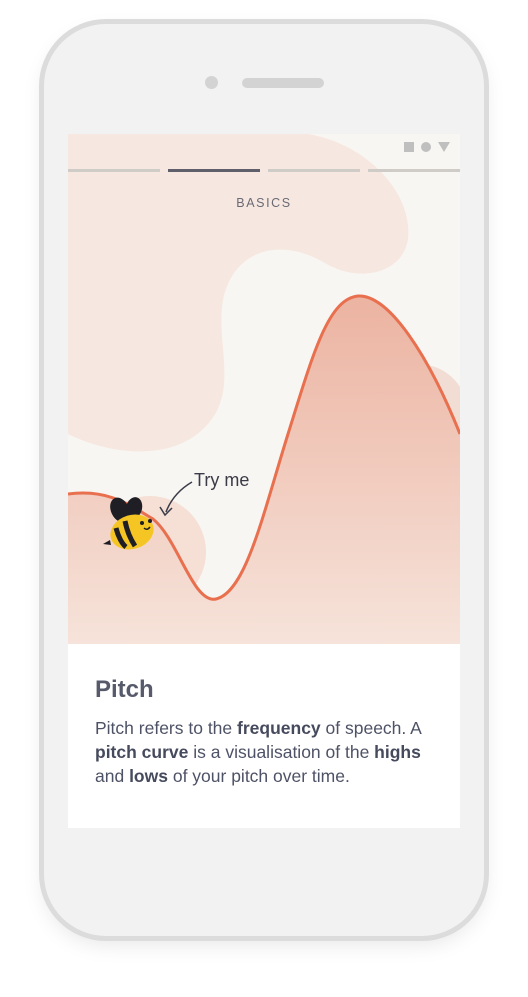  I want to click on speaker-grille, so click(283, 83).